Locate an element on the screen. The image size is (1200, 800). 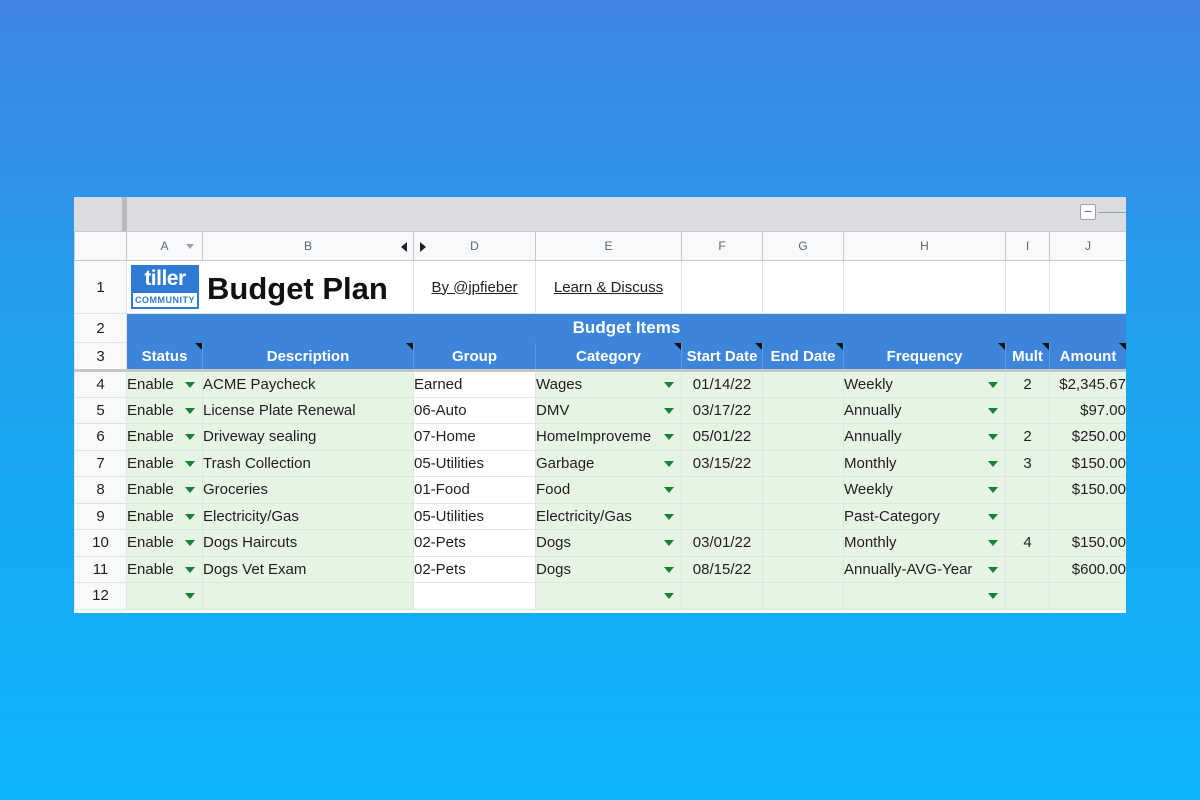
frequency-cell: Past-Category is located at coordinates (924, 516).